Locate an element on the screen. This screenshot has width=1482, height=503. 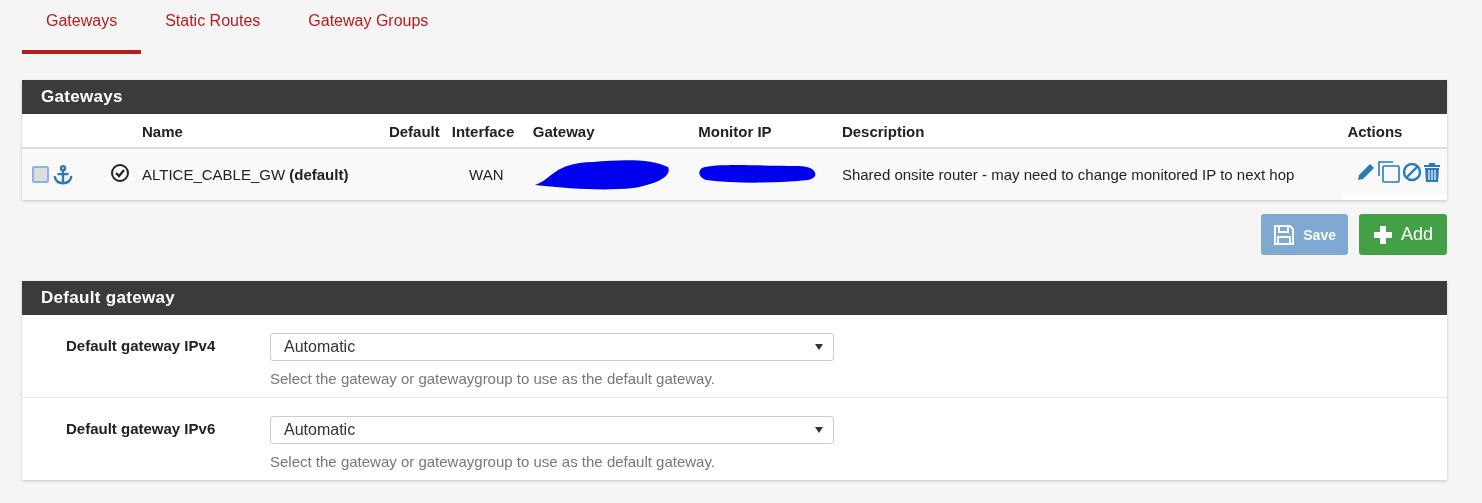
copy-icon is located at coordinates (1389, 172).